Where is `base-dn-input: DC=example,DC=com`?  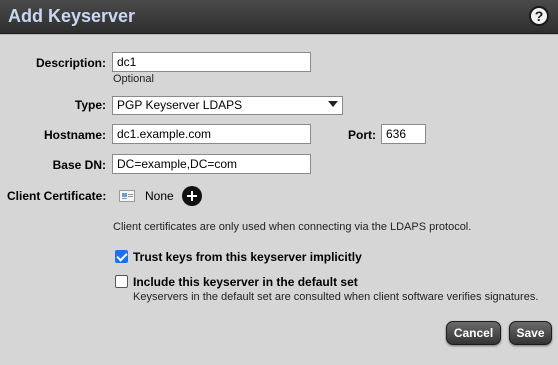
base-dn-input: DC=example,DC=com is located at coordinates (211, 164).